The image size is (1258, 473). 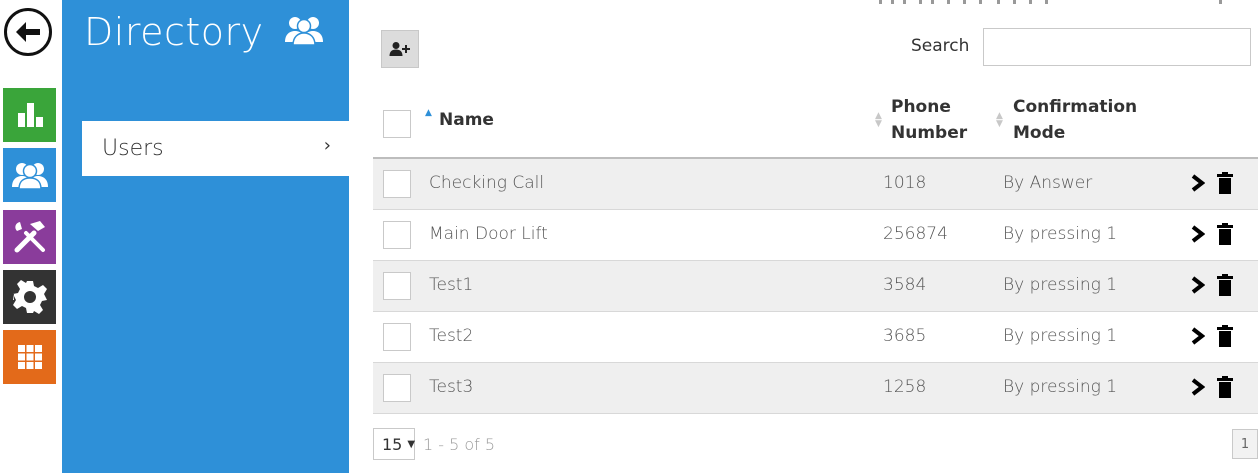 What do you see at coordinates (915, 234) in the screenshot?
I see `user-phone: 256874` at bounding box center [915, 234].